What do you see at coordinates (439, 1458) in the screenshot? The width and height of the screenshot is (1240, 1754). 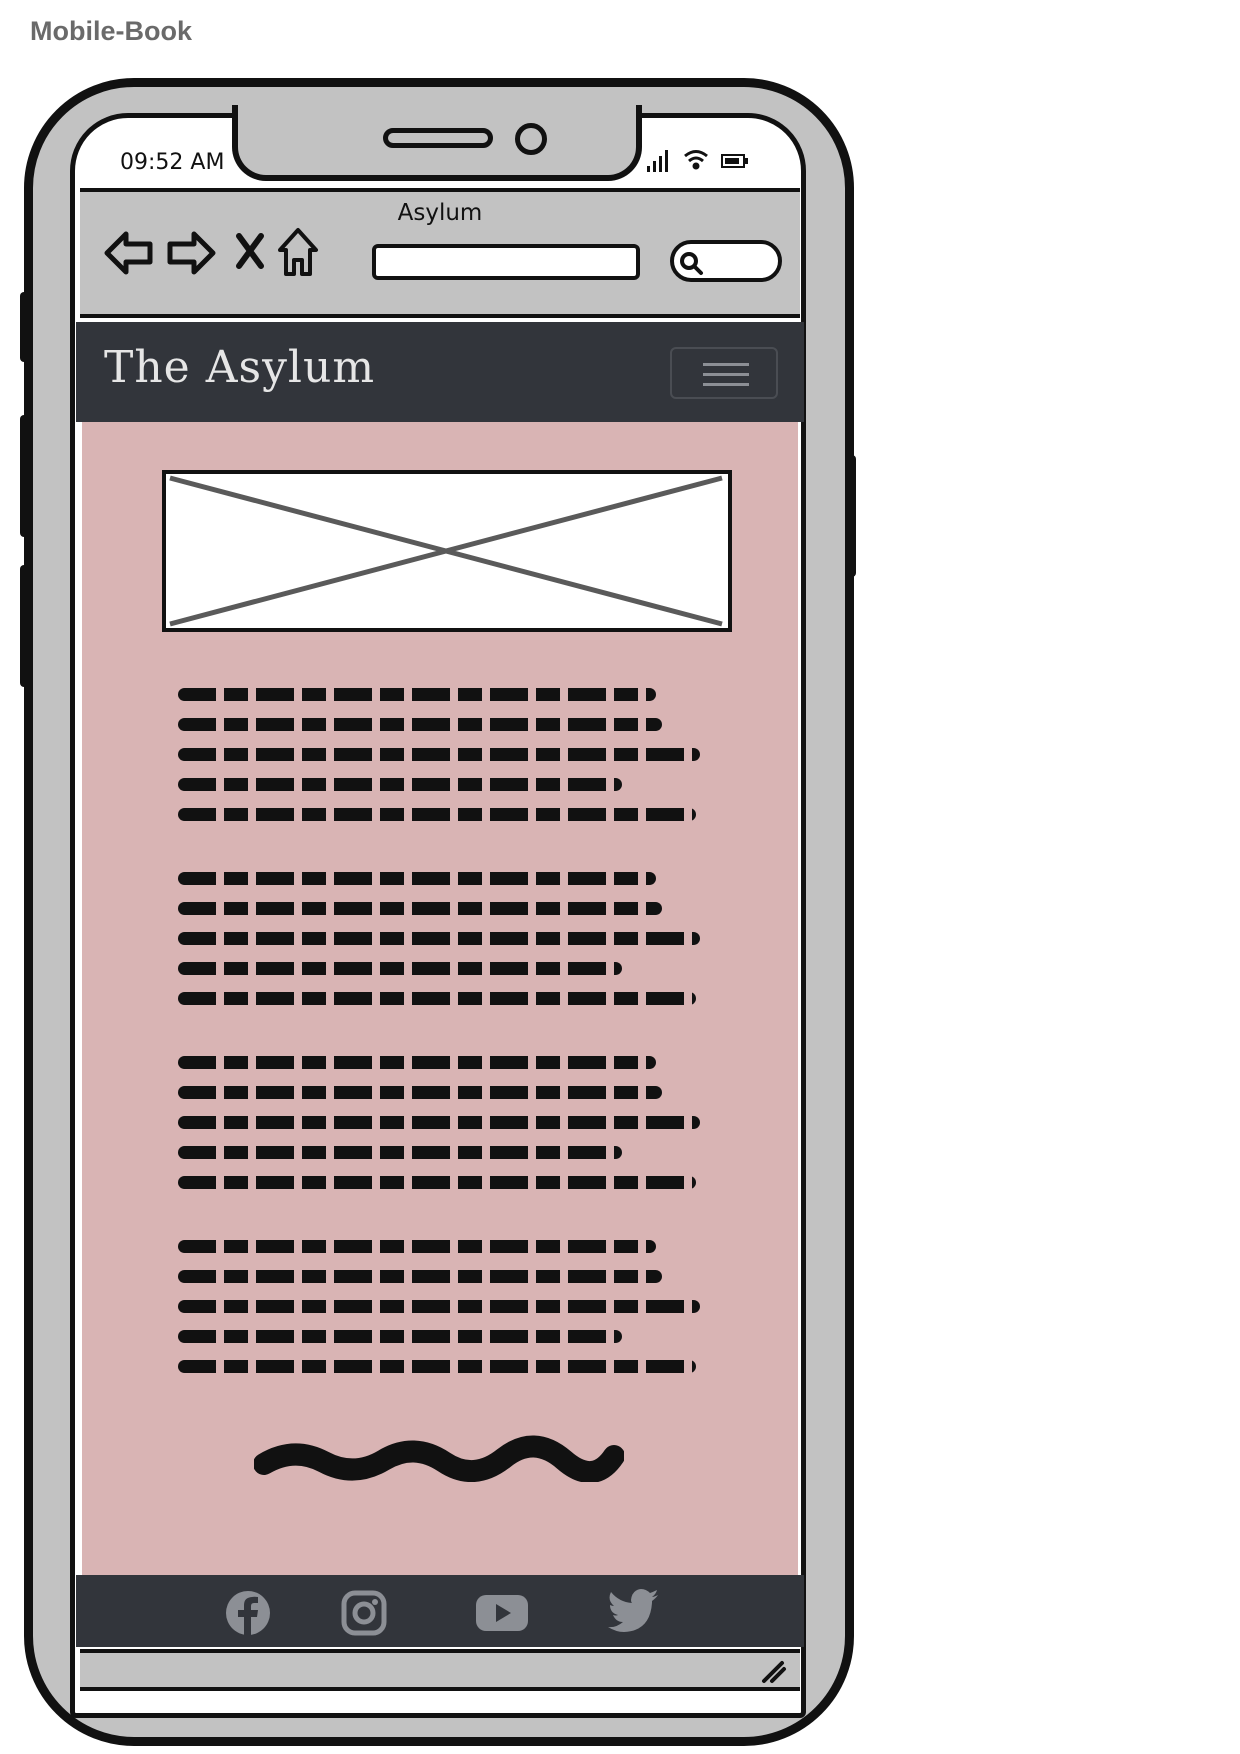 I see `signature-scribble` at bounding box center [439, 1458].